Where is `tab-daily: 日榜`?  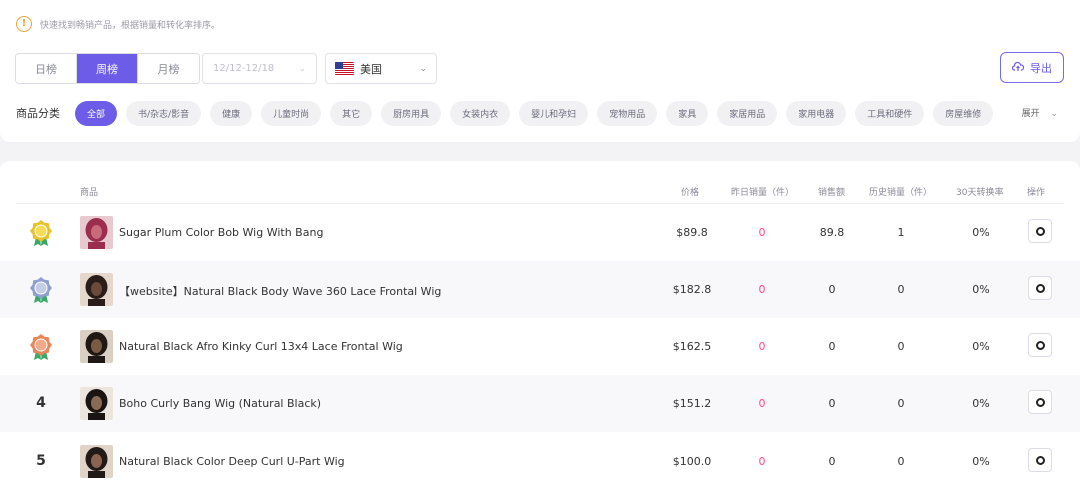
tab-daily: 日榜 is located at coordinates (46, 68).